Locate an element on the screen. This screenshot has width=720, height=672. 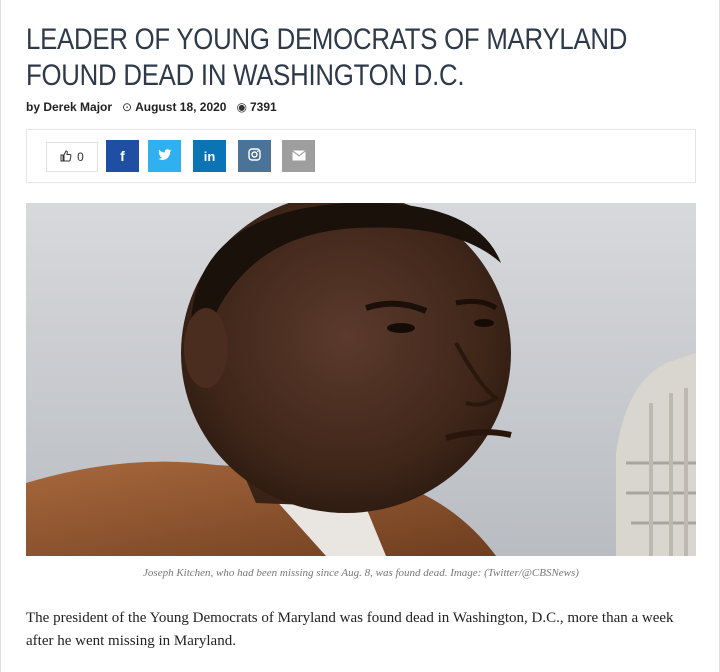
author-link: by Derek Major is located at coordinates (69, 107).